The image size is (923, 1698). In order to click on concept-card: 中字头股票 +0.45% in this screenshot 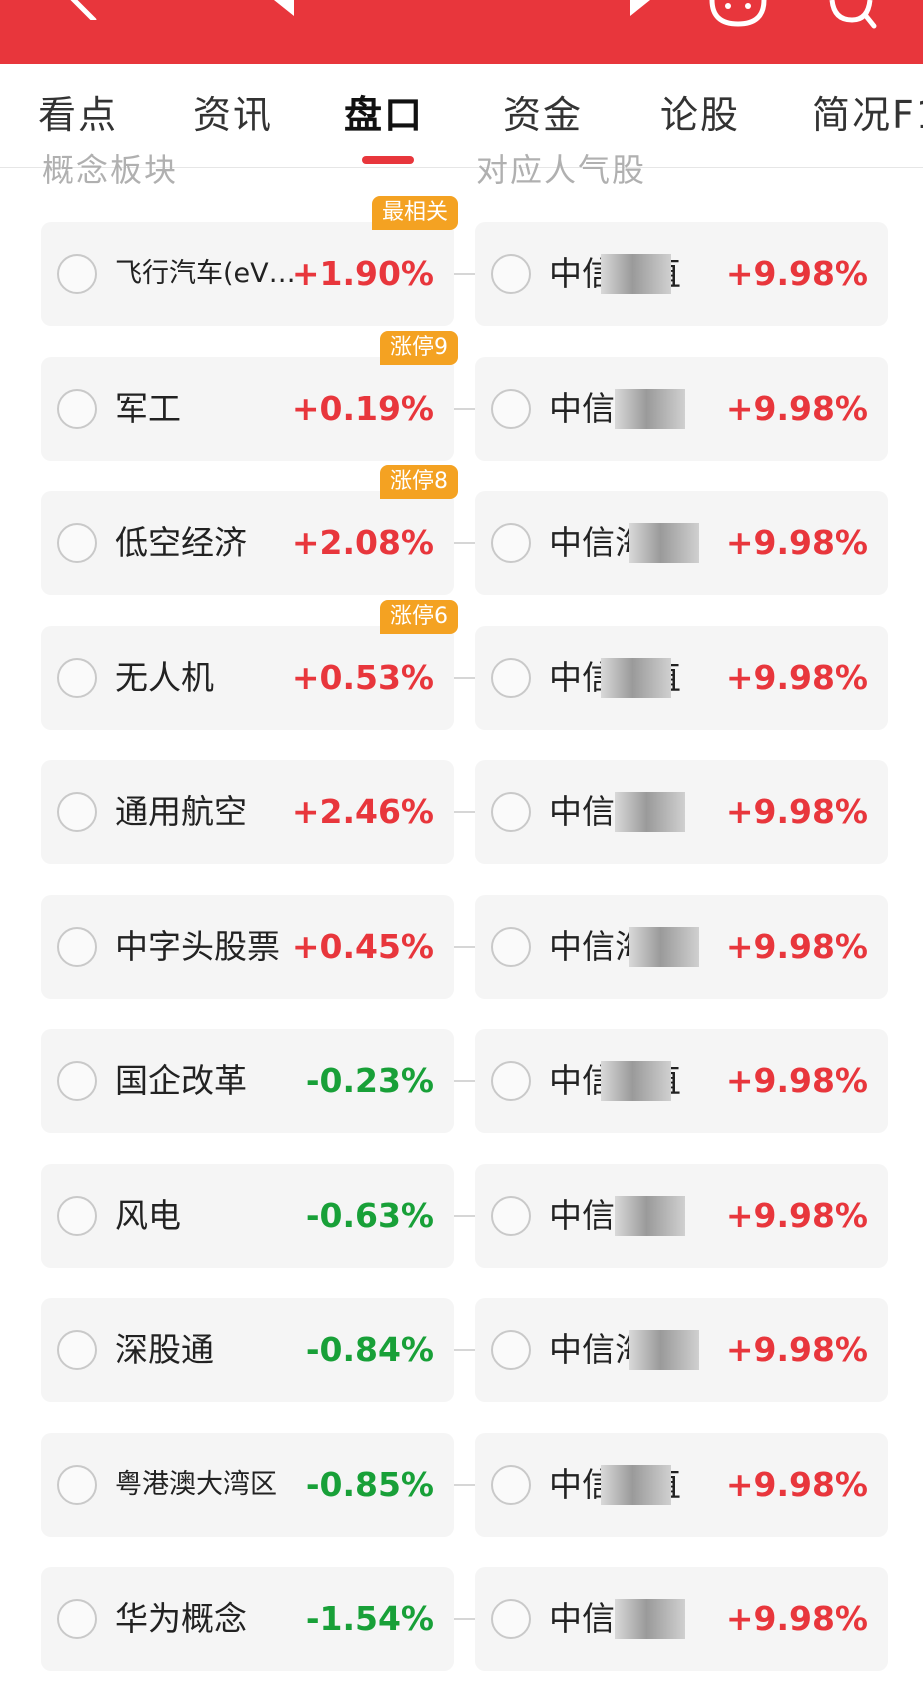, I will do `click(247, 947)`.